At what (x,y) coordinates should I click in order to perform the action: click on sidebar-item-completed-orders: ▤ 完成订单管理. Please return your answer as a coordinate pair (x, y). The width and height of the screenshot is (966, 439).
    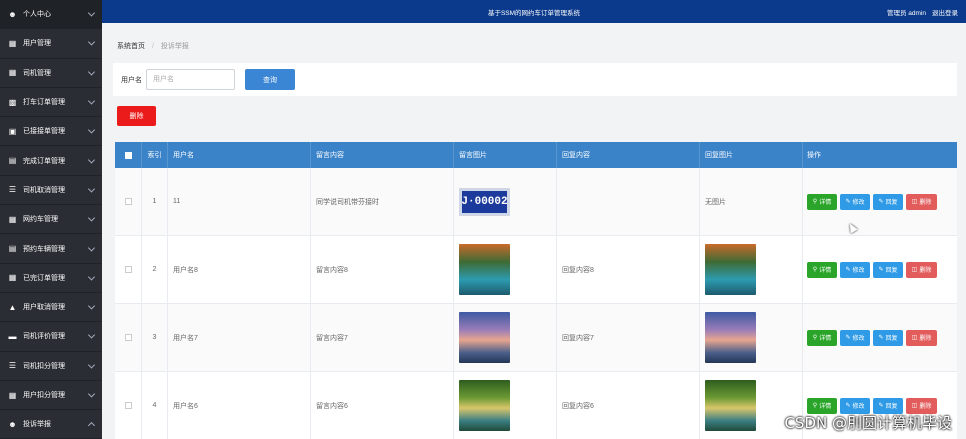
    Looking at the image, I should click on (51, 161).